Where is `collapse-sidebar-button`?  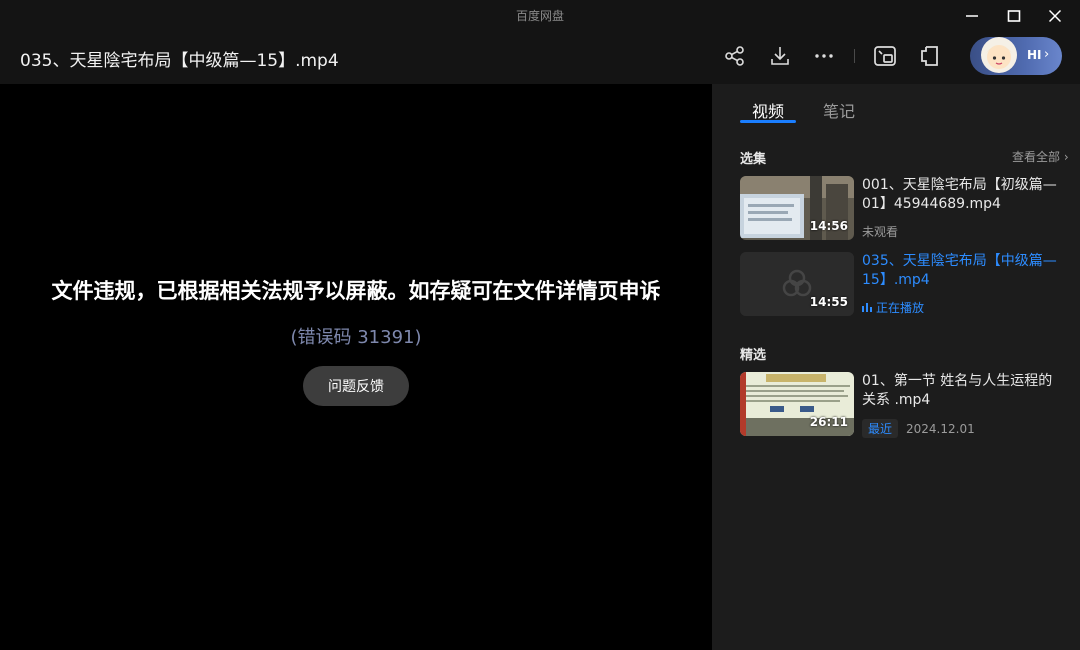 collapse-sidebar-button is located at coordinates (930, 56).